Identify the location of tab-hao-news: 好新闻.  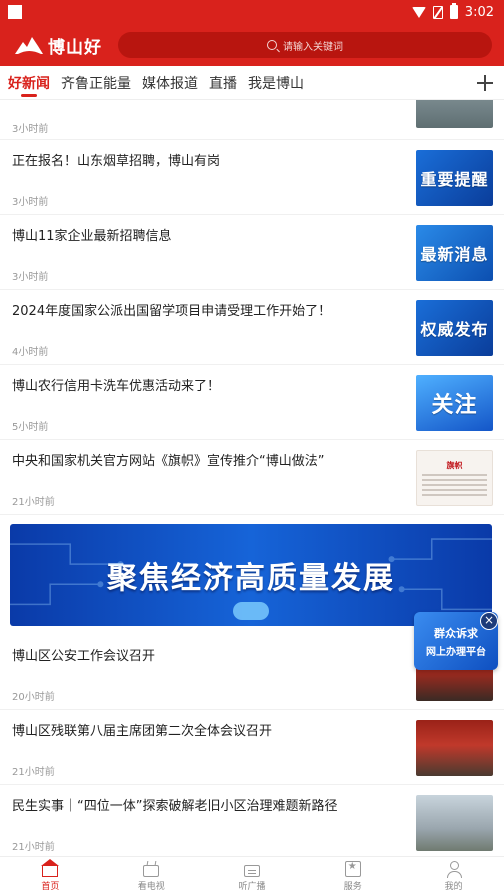
(29, 83).